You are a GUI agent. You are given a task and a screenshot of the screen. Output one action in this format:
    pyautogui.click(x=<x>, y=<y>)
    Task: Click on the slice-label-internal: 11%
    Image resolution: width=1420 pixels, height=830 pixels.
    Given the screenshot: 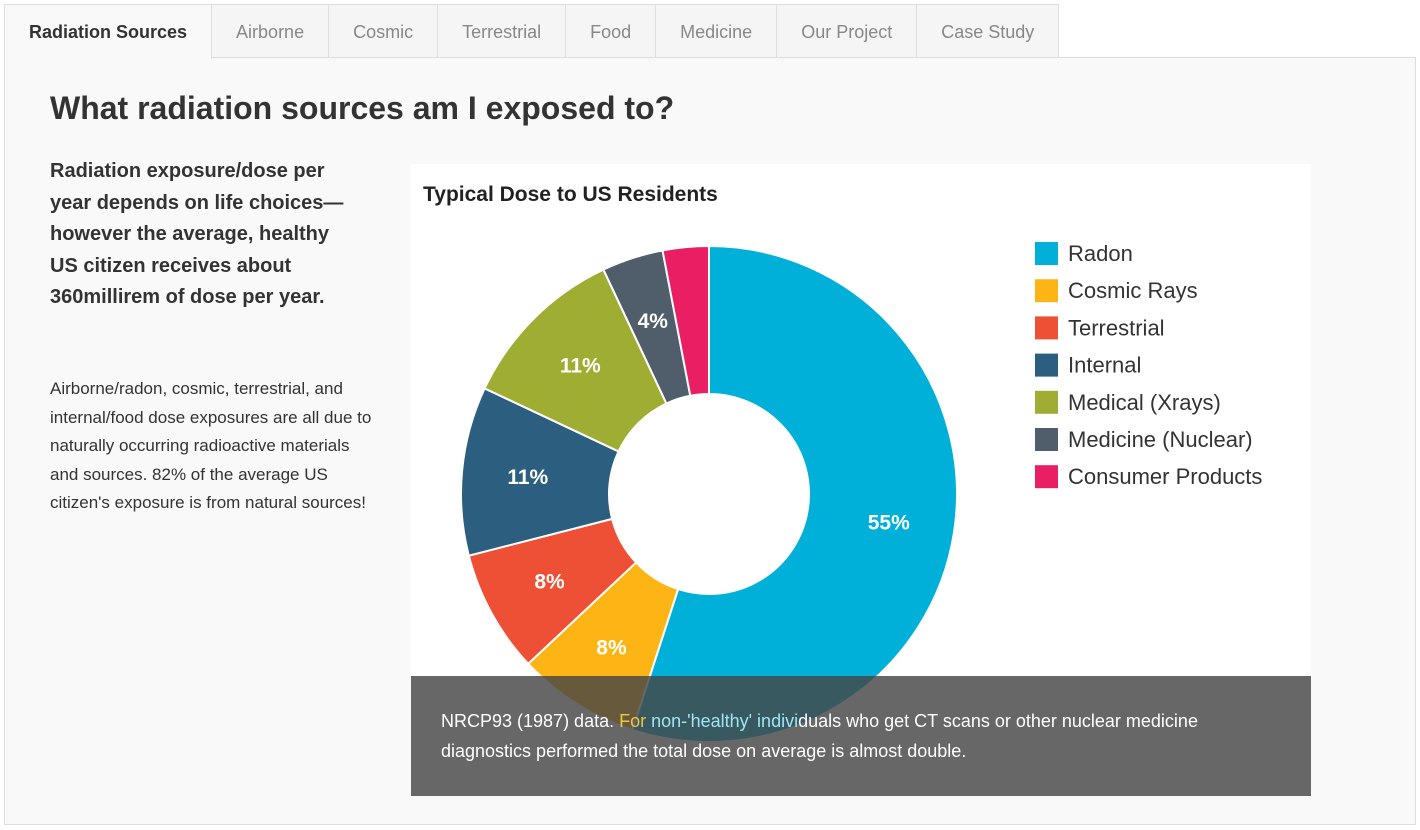 What is the action you would take?
    pyautogui.click(x=527, y=477)
    